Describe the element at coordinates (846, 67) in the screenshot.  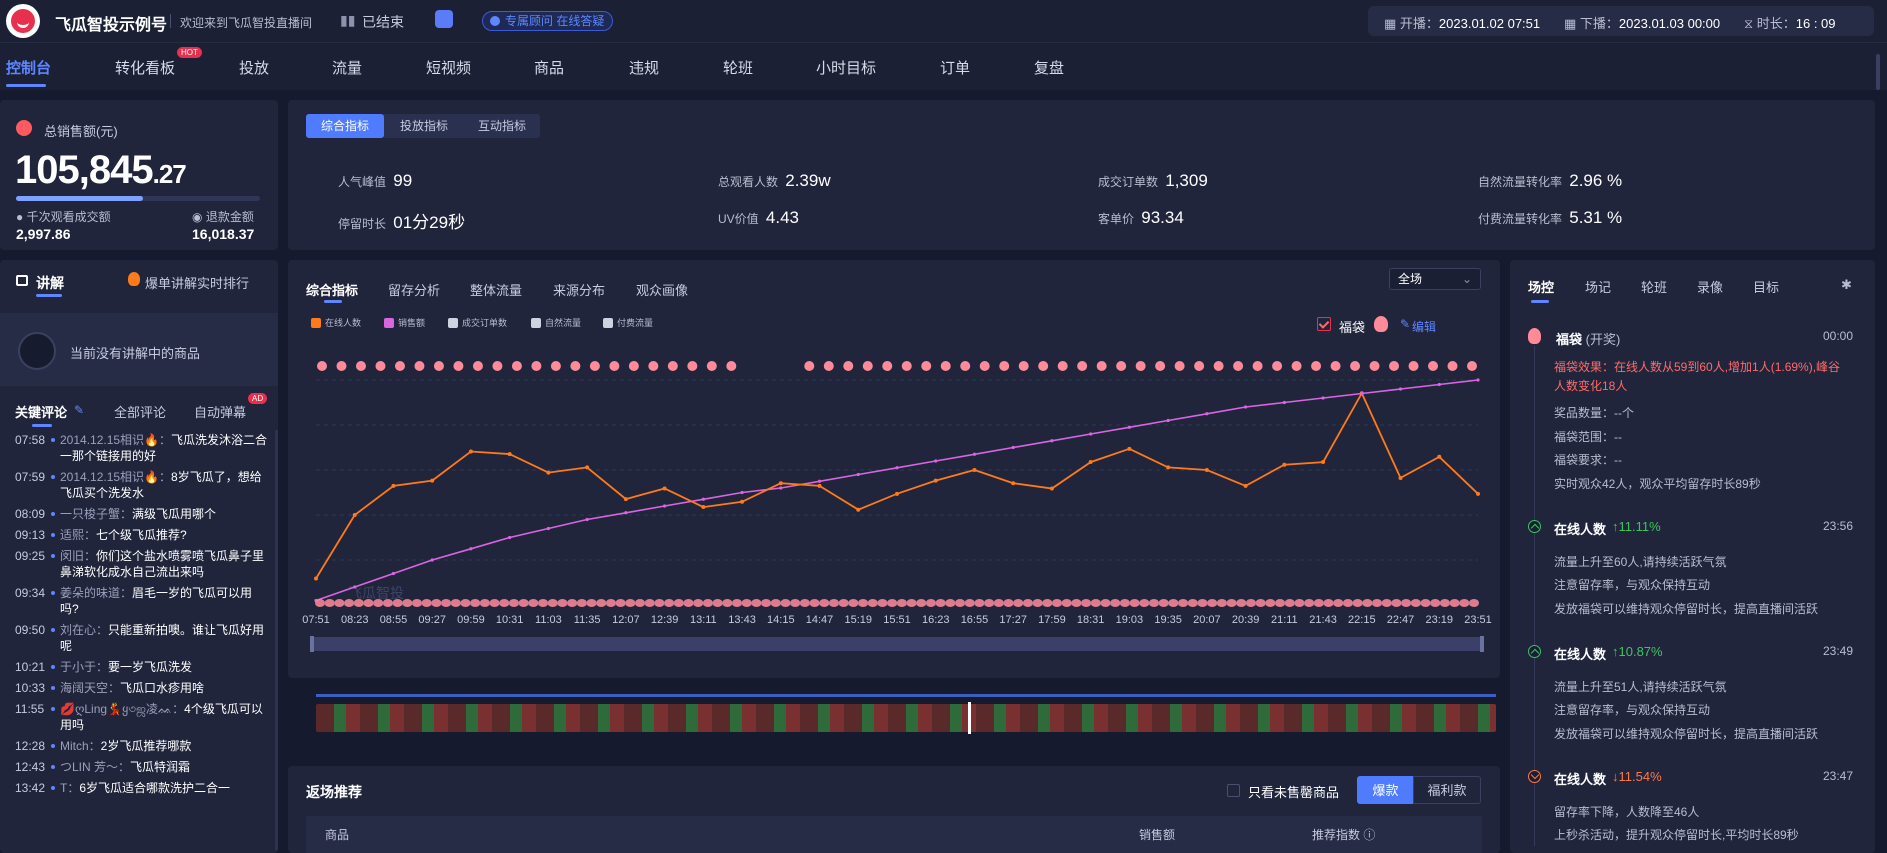
I see `nav-hourly-goals: 小时目标` at that location.